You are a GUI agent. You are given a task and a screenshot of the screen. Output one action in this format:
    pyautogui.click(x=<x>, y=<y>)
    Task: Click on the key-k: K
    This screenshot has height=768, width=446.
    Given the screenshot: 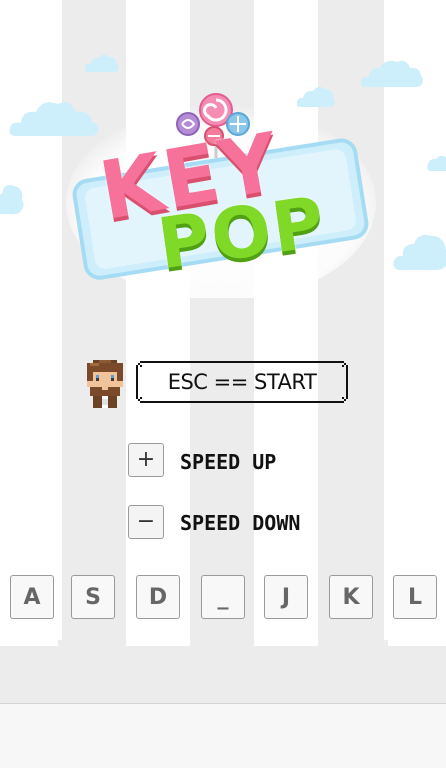 What is the action you would take?
    pyautogui.click(x=351, y=597)
    